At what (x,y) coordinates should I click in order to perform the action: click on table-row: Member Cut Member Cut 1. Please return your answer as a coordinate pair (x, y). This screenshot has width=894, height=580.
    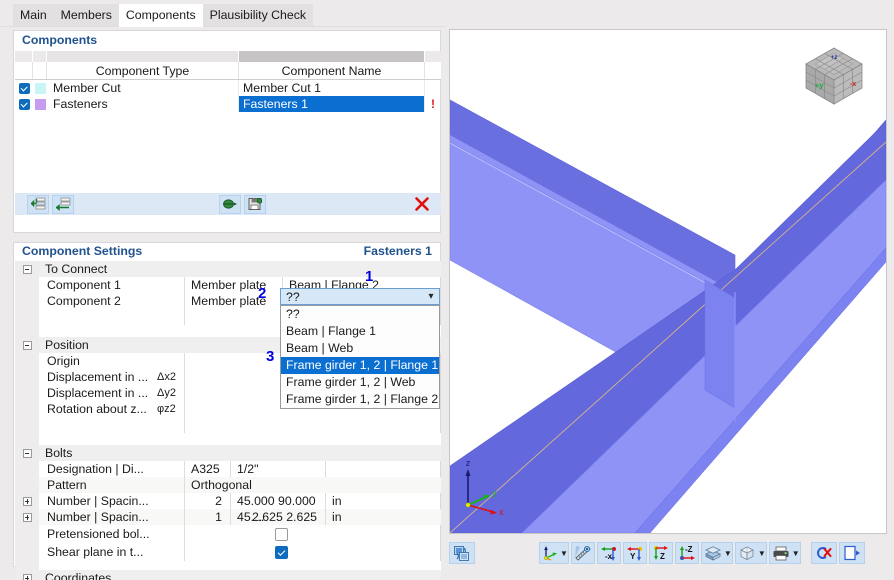
    Looking at the image, I should click on (228, 88).